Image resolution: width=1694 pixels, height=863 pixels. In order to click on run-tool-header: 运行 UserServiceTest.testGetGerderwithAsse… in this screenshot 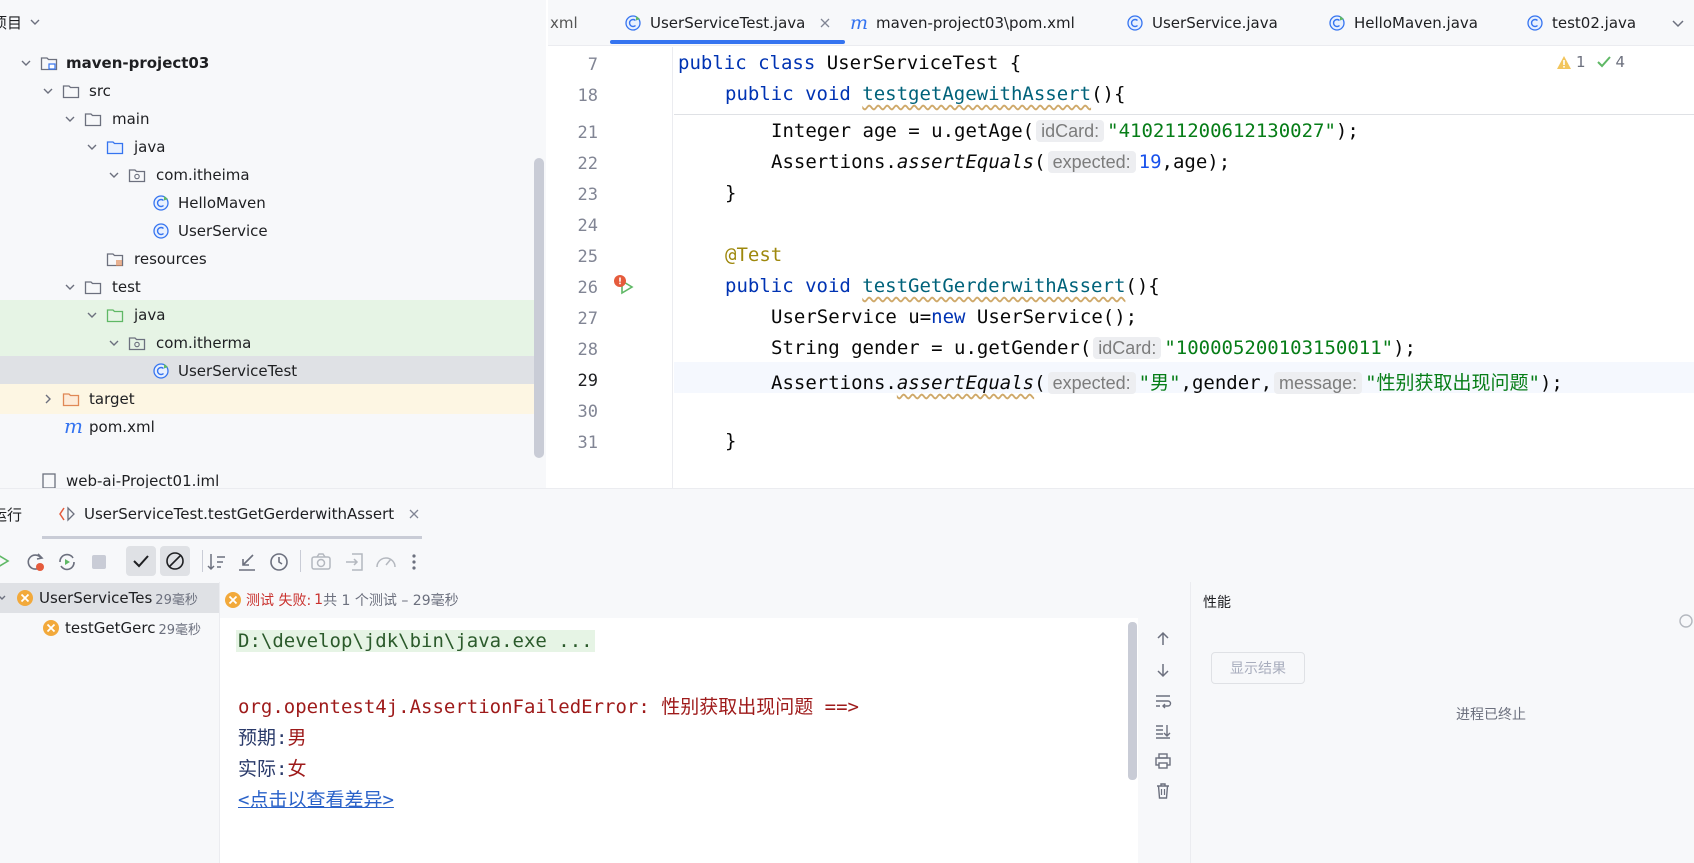, I will do `click(847, 514)`.